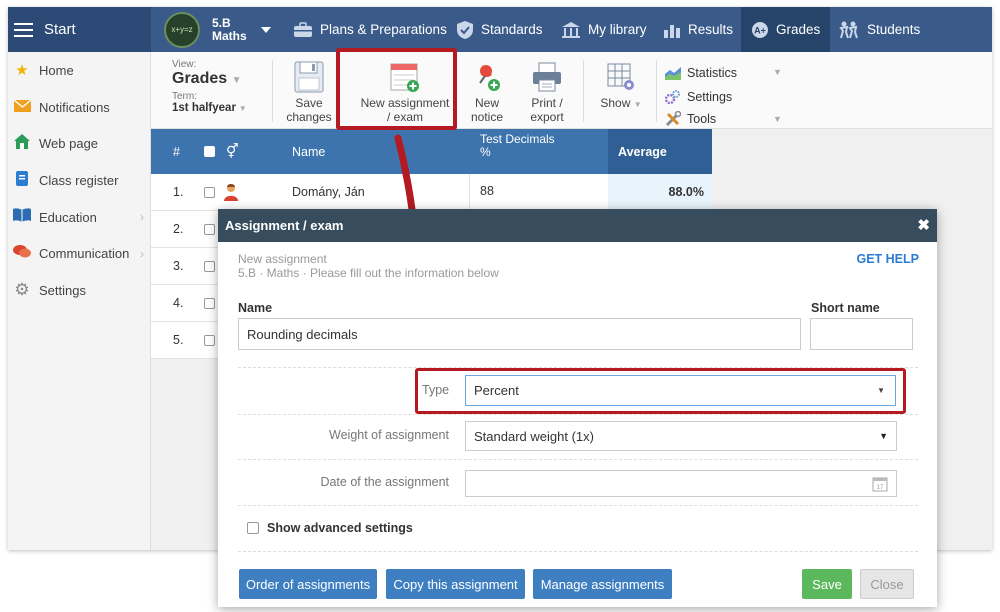  What do you see at coordinates (330, 528) in the screenshot?
I see `advanced-settings-toggle: Show advanced settings` at bounding box center [330, 528].